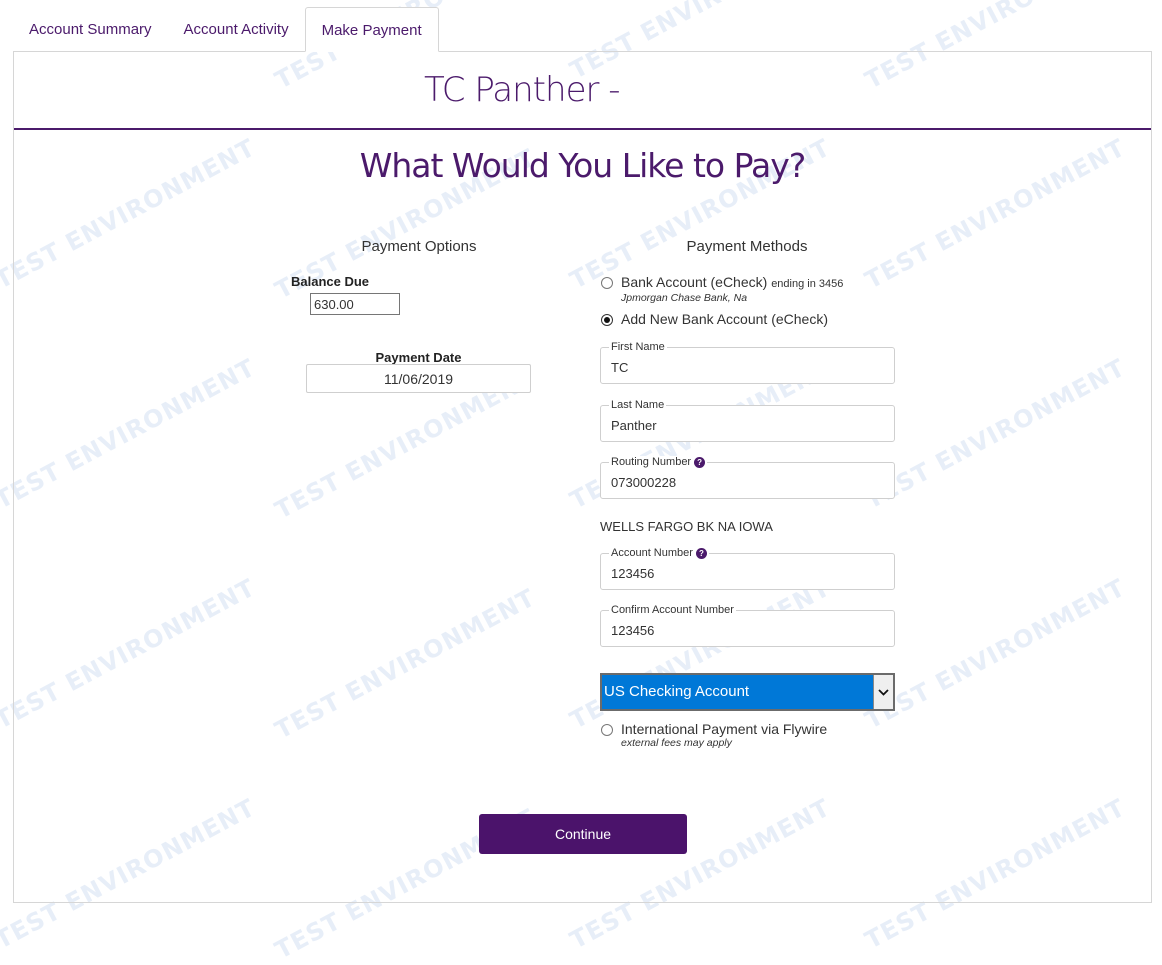 The width and height of the screenshot is (1162, 965). What do you see at coordinates (607, 320) in the screenshot?
I see `add-new-bank-radio` at bounding box center [607, 320].